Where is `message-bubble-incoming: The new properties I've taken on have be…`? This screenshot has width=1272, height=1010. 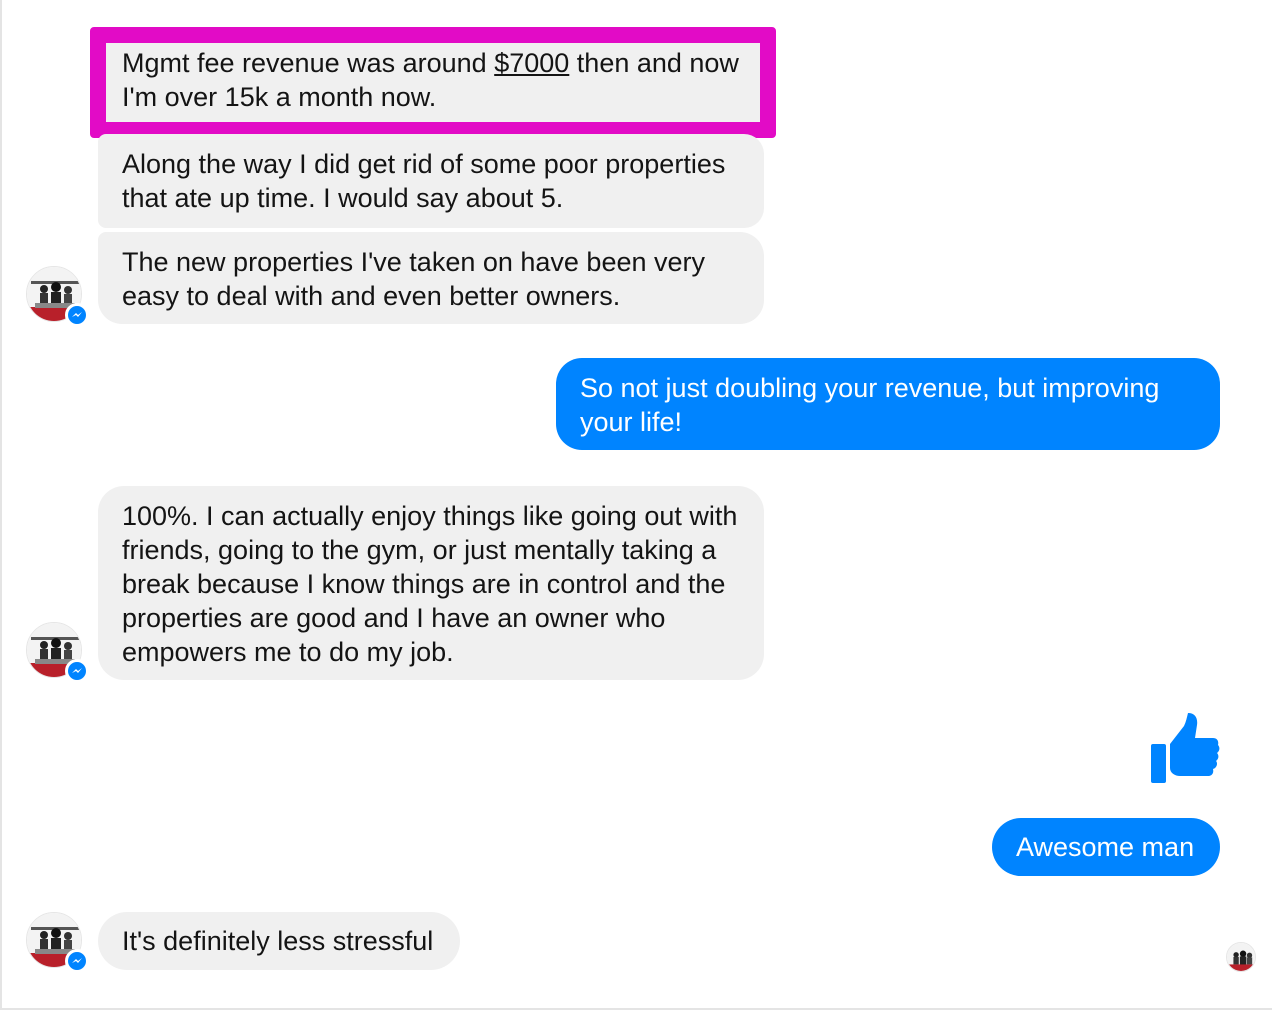 message-bubble-incoming: The new properties I've taken on have be… is located at coordinates (431, 278).